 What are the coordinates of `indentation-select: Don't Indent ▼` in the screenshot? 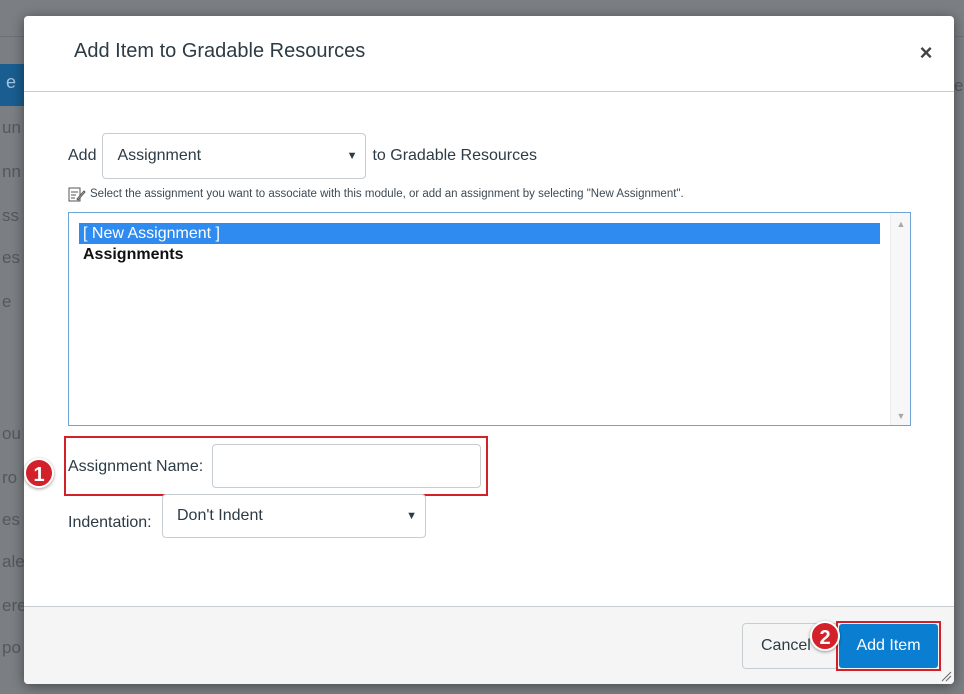 It's located at (294, 516).